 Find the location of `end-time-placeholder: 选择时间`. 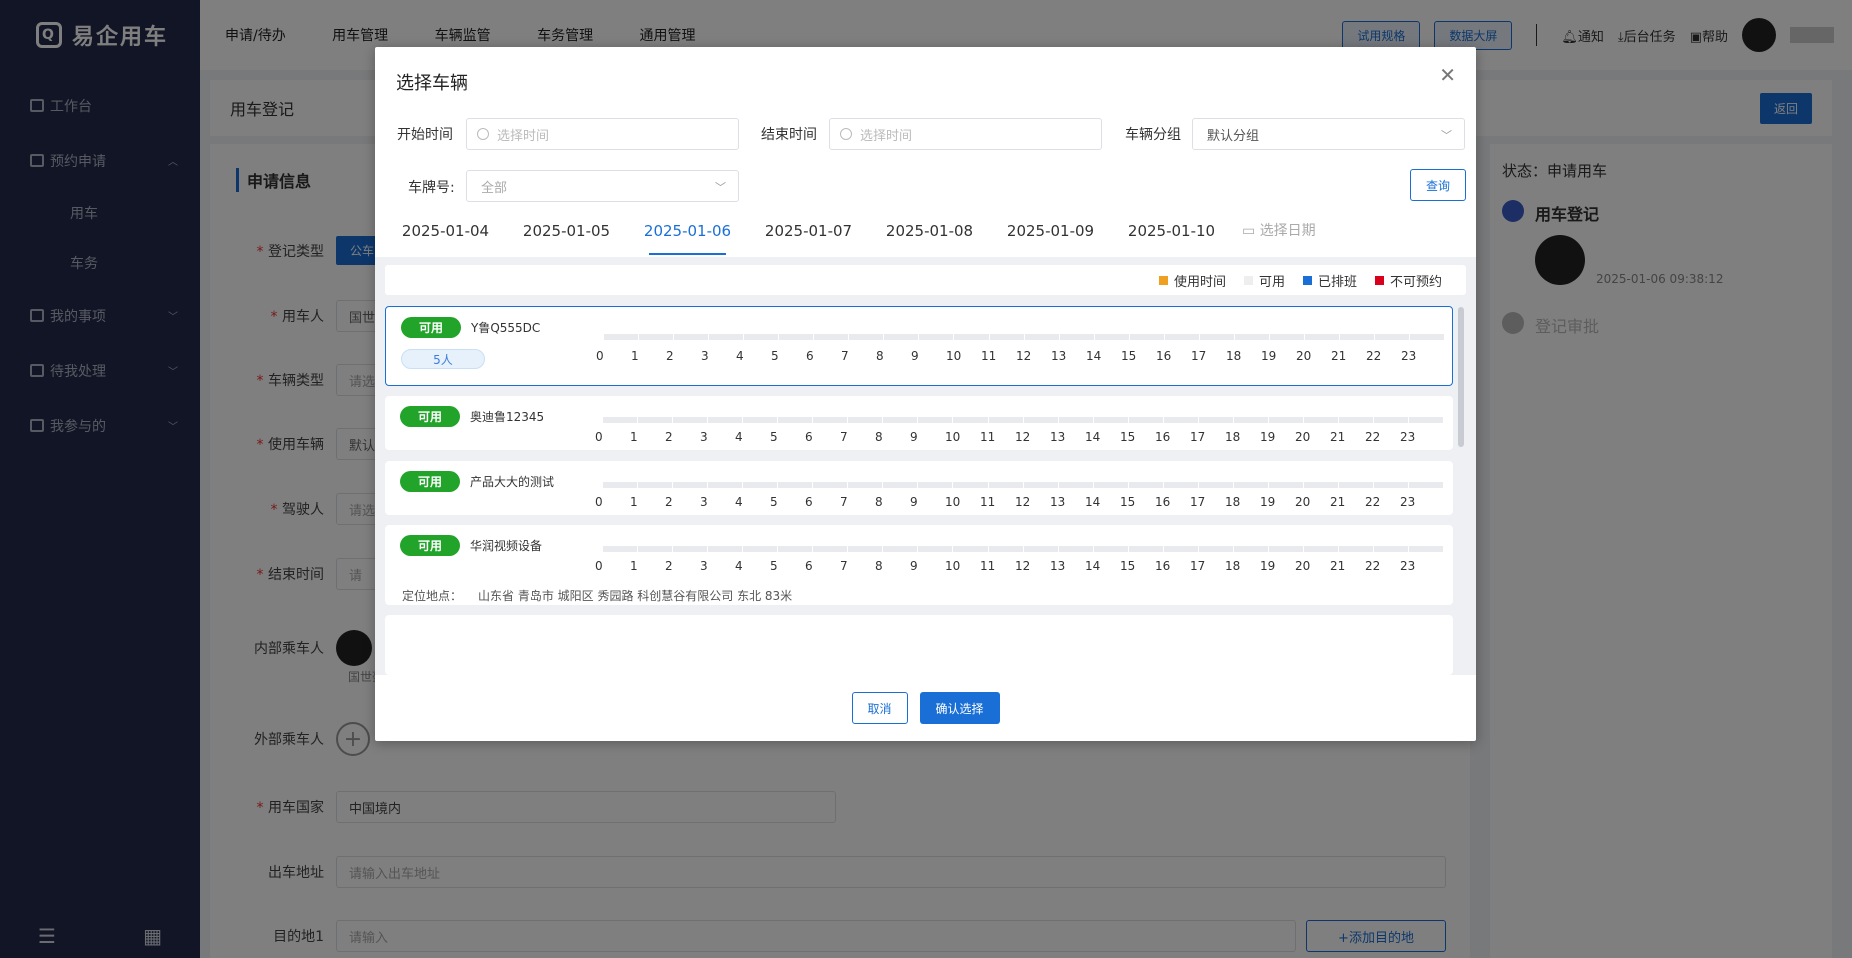

end-time-placeholder: 选择时间 is located at coordinates (886, 136).